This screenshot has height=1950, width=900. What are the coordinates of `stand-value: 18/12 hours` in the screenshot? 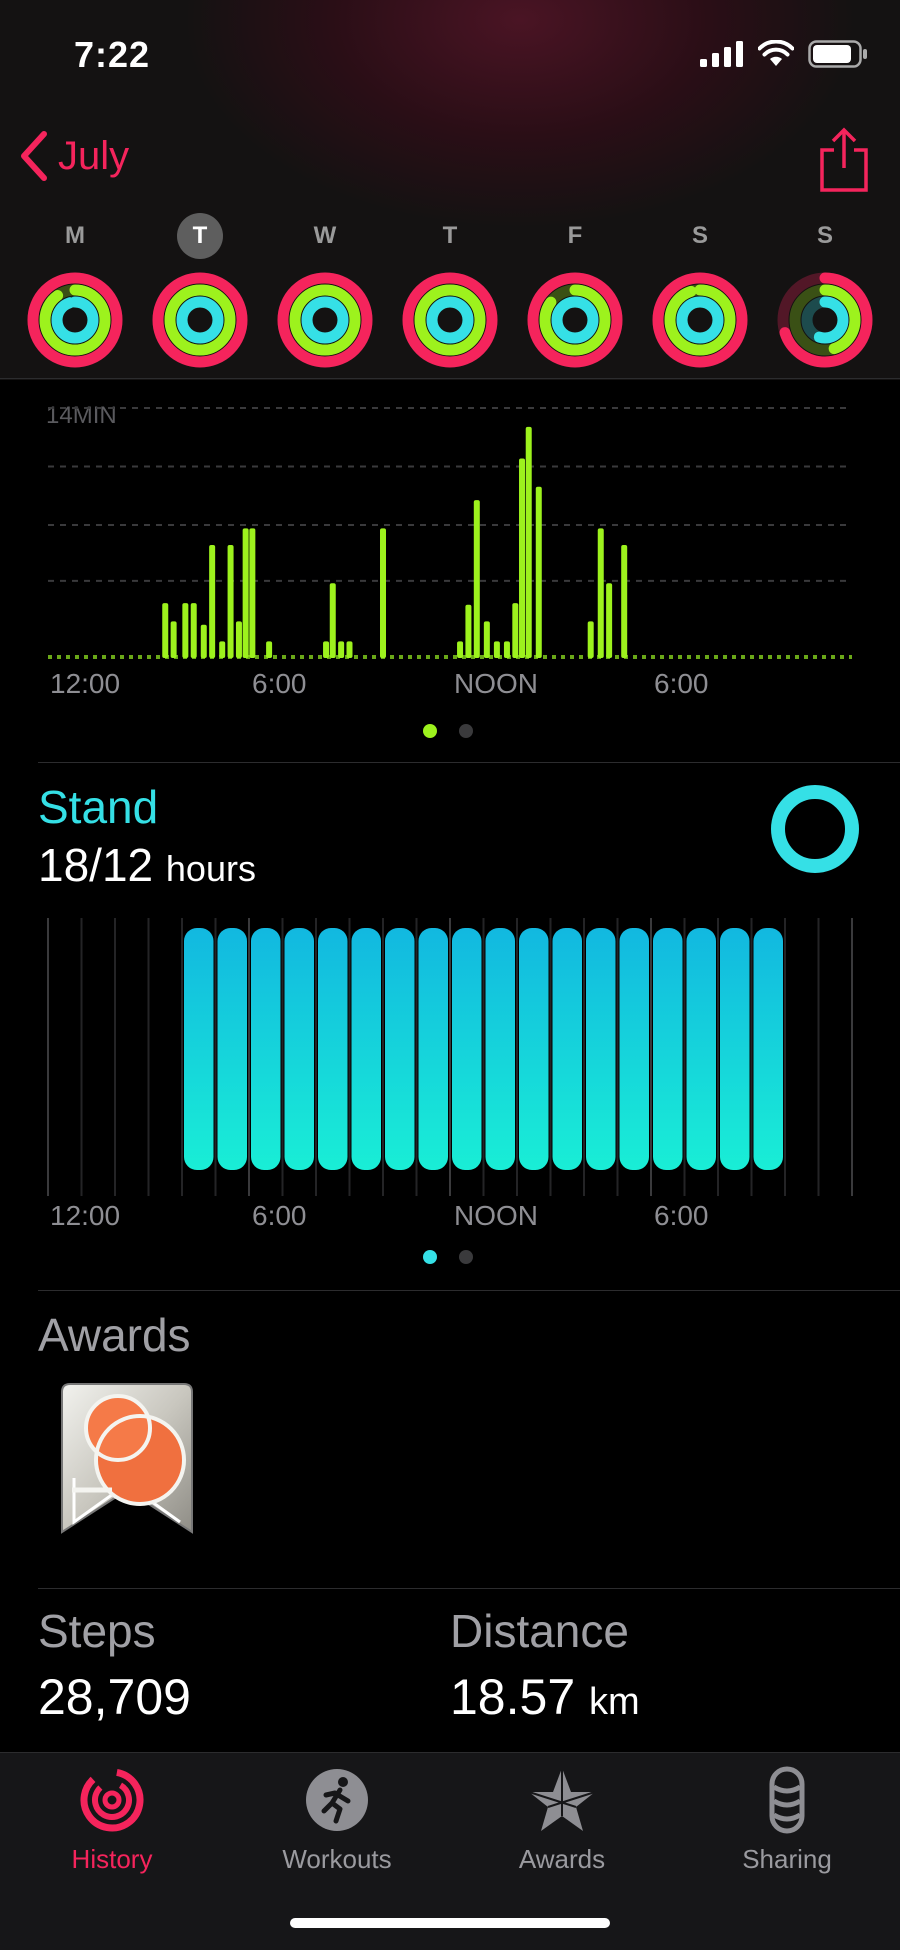 It's located at (147, 865).